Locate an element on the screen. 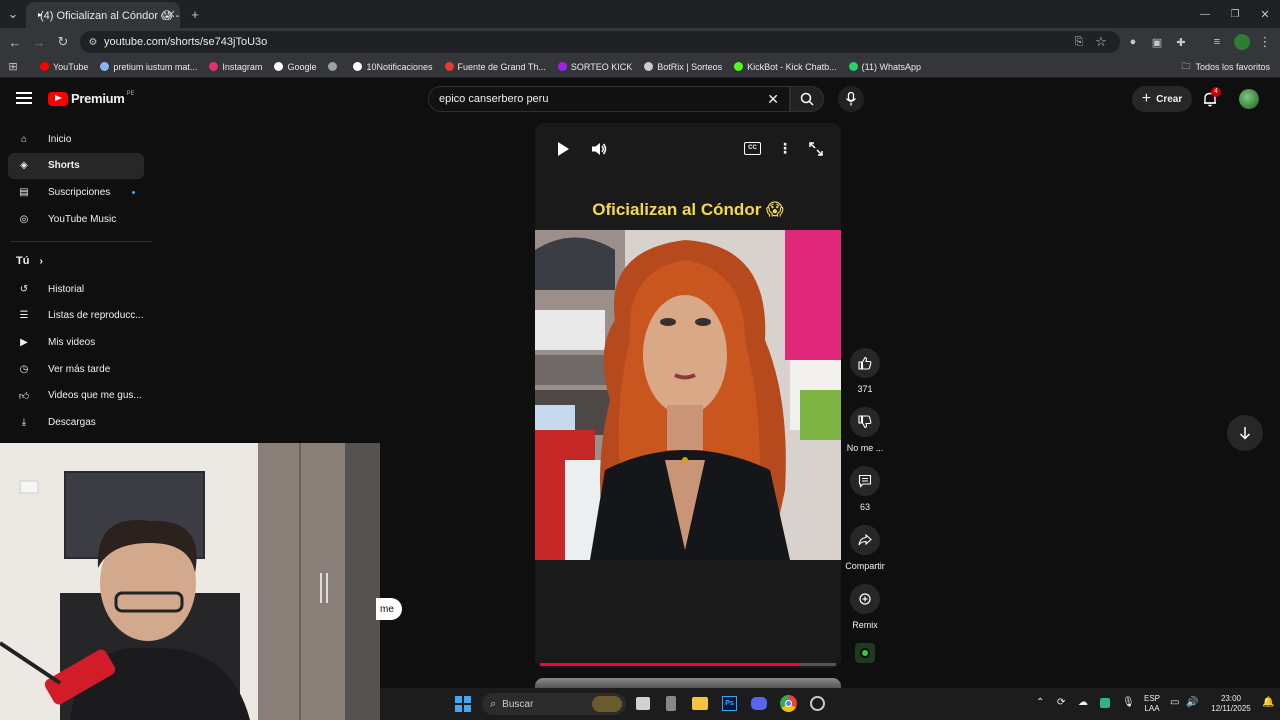 This screenshot has width=1280, height=720. task-view-icon is located at coordinates (643, 703).